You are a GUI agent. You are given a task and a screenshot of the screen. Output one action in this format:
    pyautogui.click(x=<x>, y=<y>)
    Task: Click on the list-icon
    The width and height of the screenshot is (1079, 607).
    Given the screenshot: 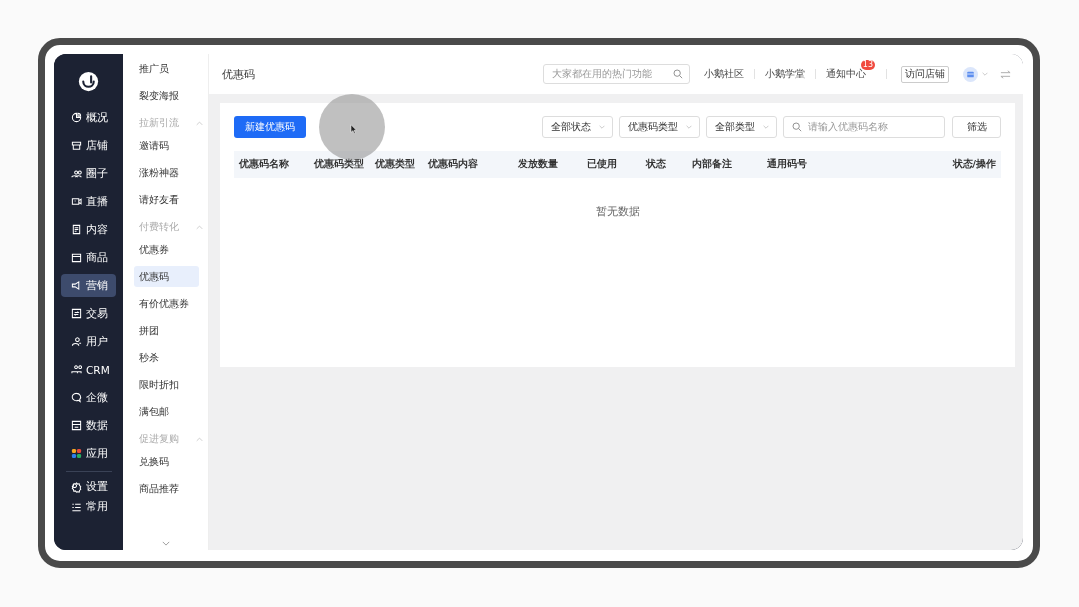 What is the action you would take?
    pyautogui.click(x=76, y=507)
    